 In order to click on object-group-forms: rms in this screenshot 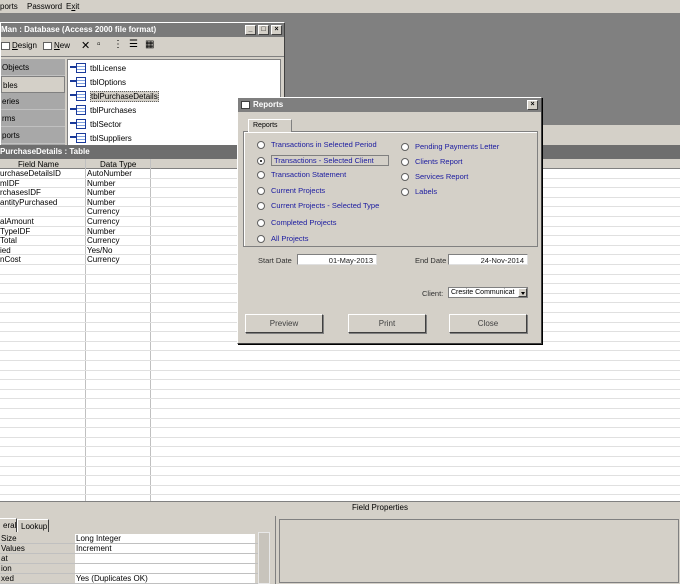, I will do `click(33, 118)`.